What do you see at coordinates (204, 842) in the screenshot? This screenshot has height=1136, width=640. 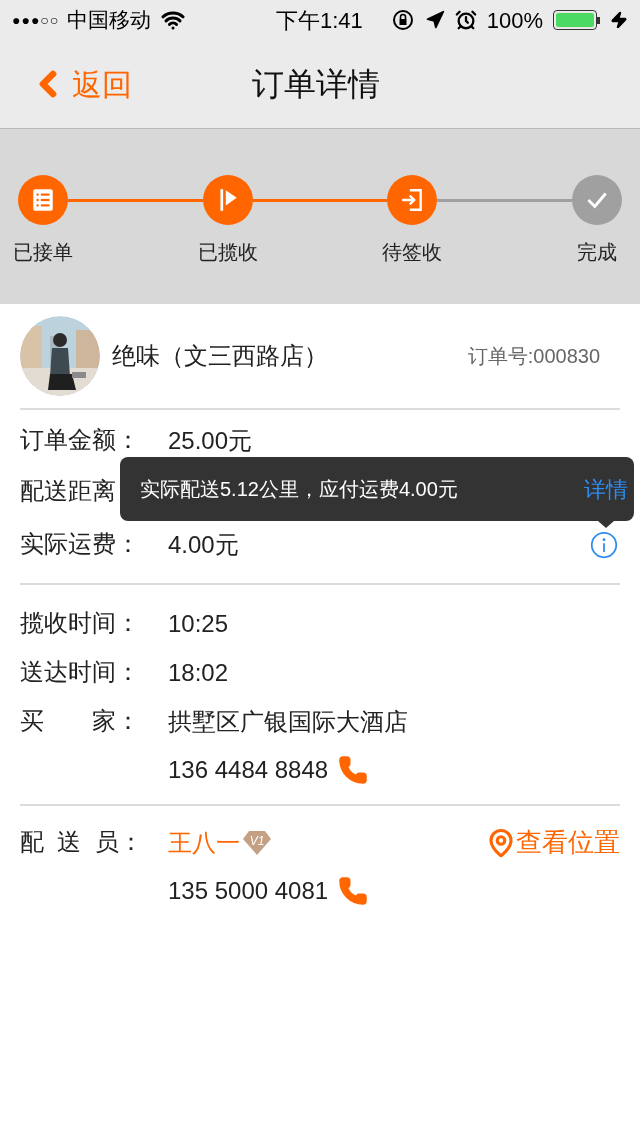 I see `field-value: 王八一` at bounding box center [204, 842].